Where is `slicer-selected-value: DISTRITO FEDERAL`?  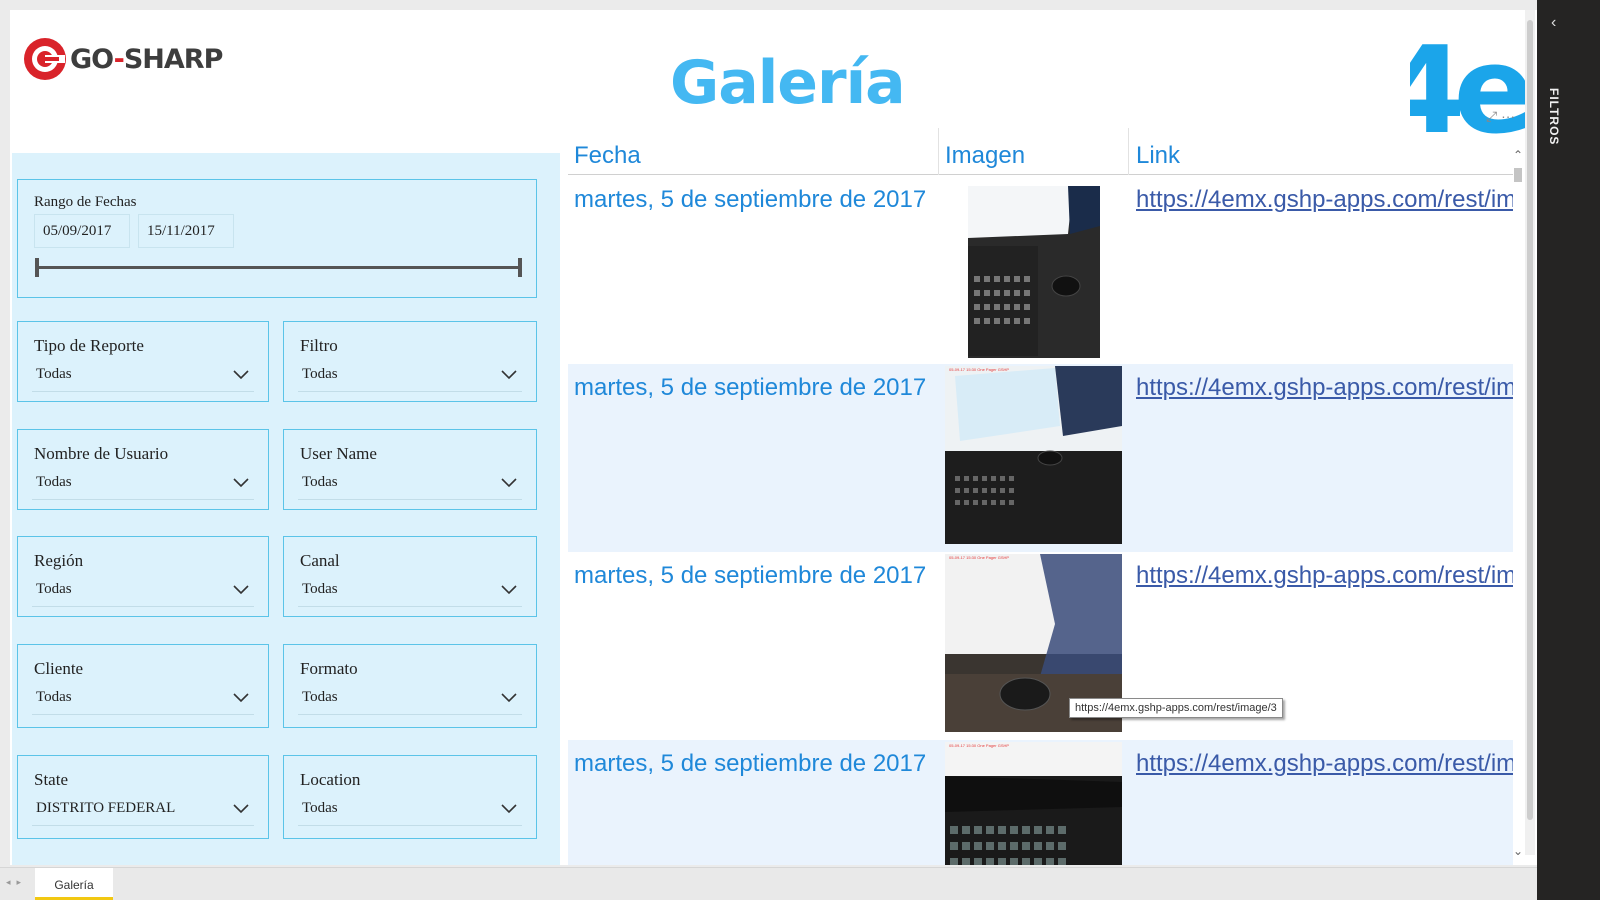 slicer-selected-value: DISTRITO FEDERAL is located at coordinates (106, 808).